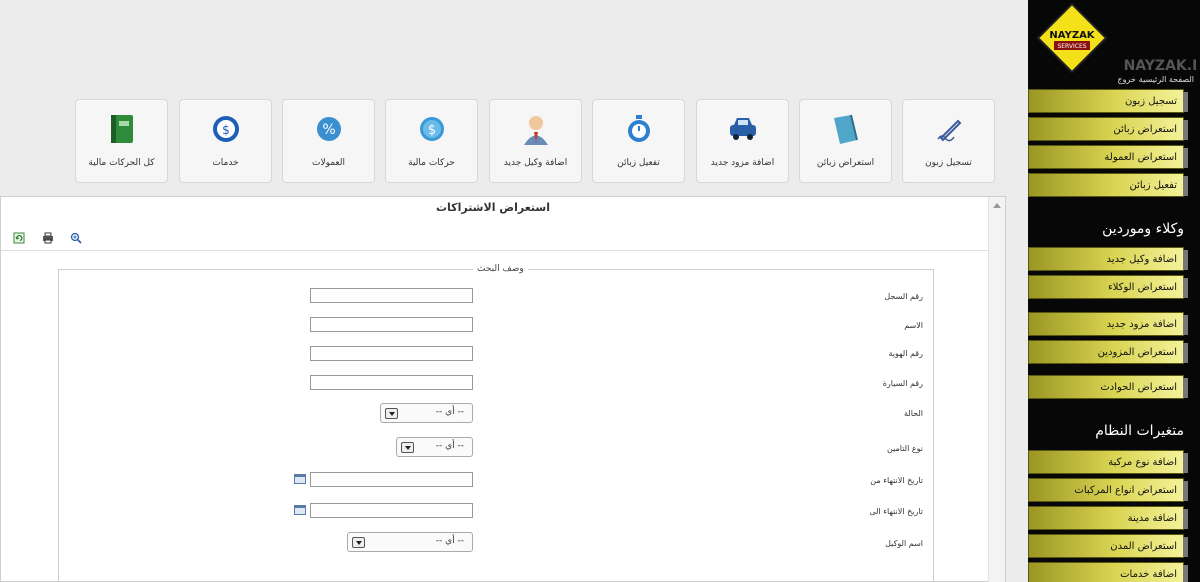 The width and height of the screenshot is (1200, 582). I want to click on sidebar-item-register-customer: تسجيل زبون, so click(1108, 101).